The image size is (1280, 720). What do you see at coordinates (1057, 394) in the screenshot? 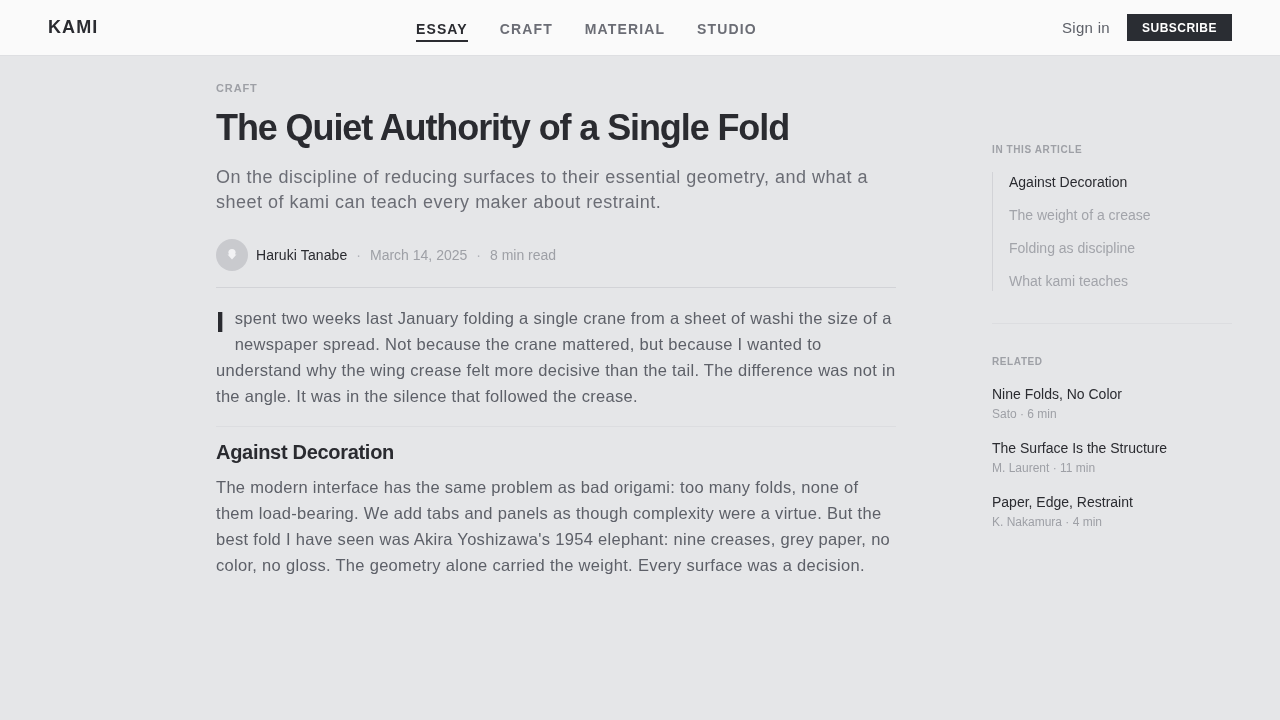
I see `related-article-link: Nine Folds, No Color` at bounding box center [1057, 394].